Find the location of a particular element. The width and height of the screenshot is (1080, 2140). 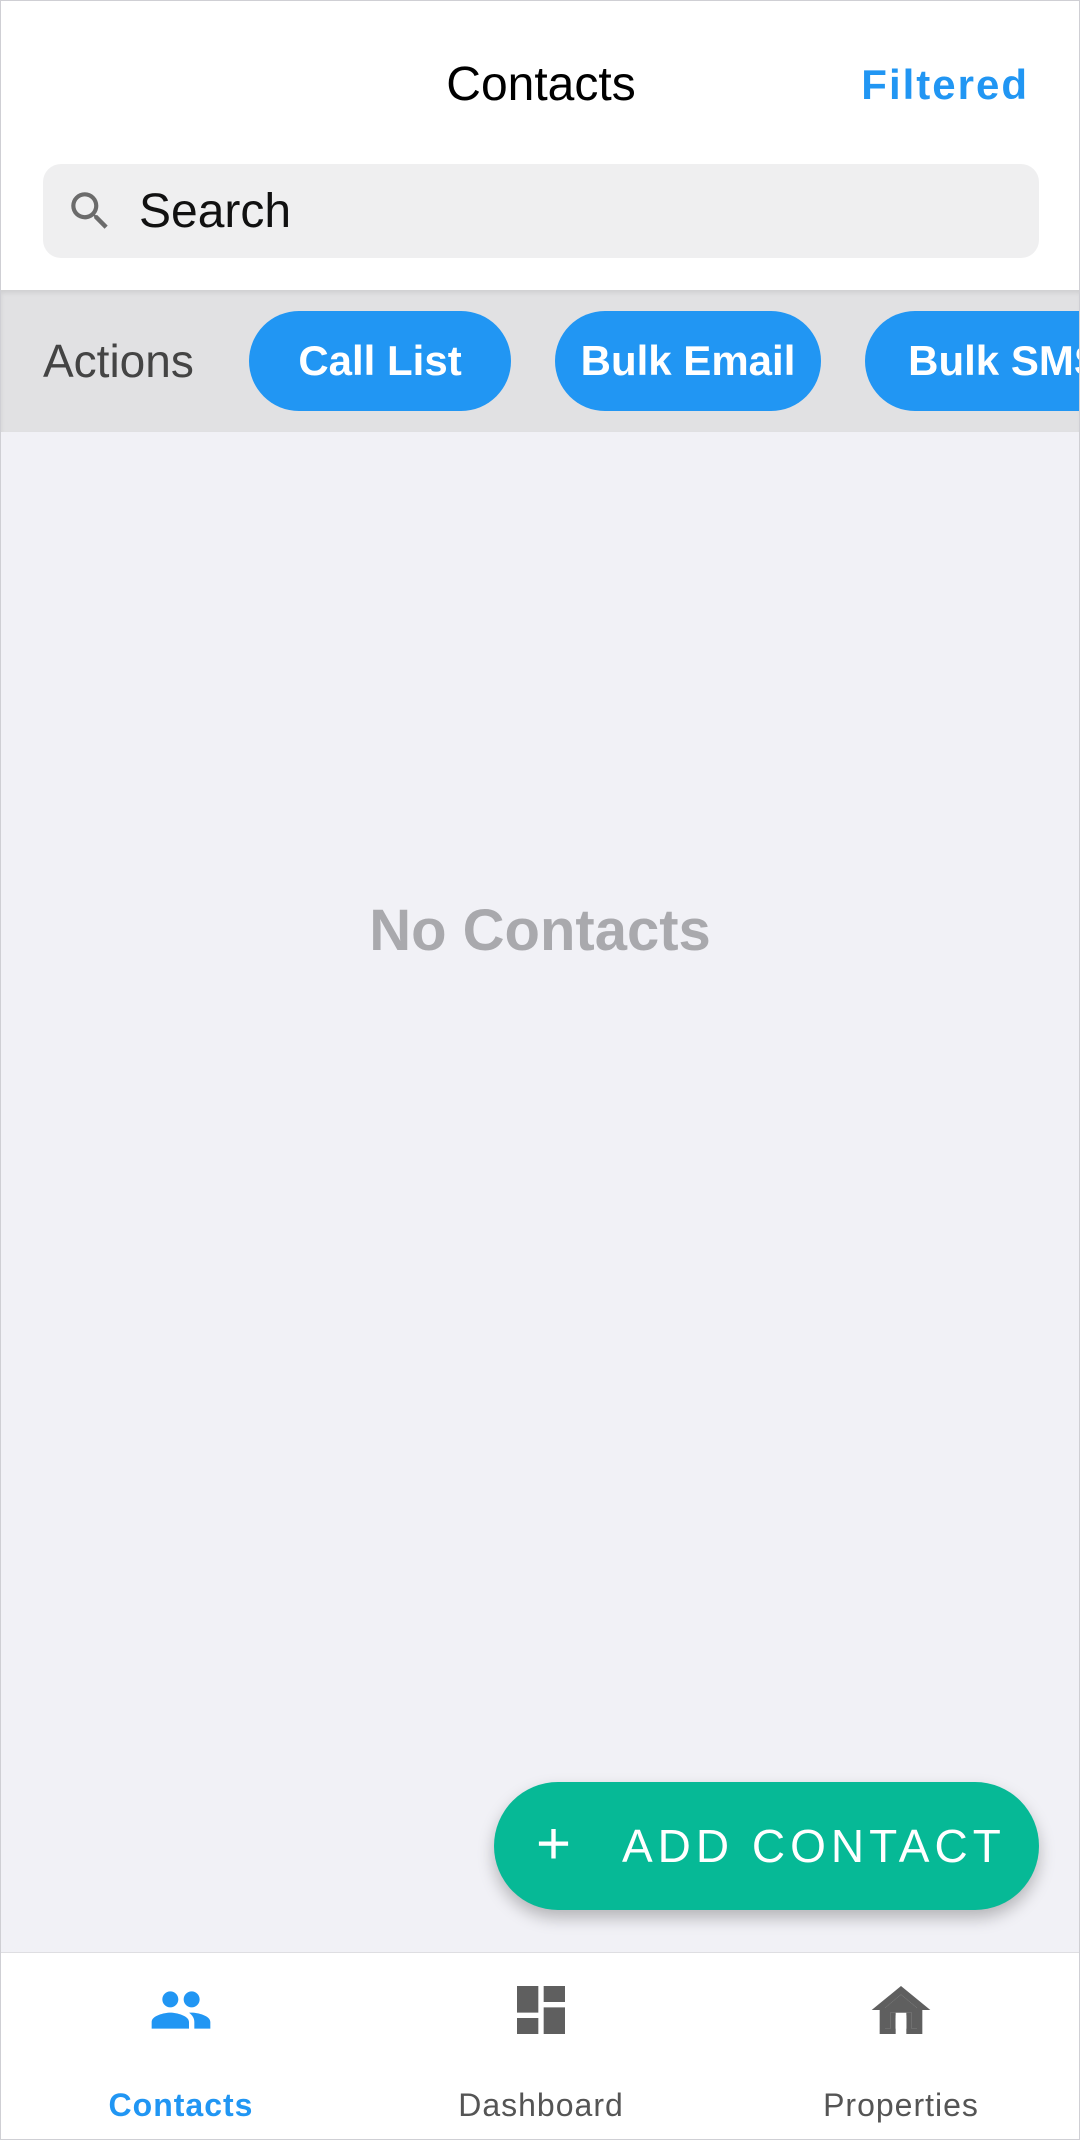

empty-state-text: No Contacts is located at coordinates (540, 930).